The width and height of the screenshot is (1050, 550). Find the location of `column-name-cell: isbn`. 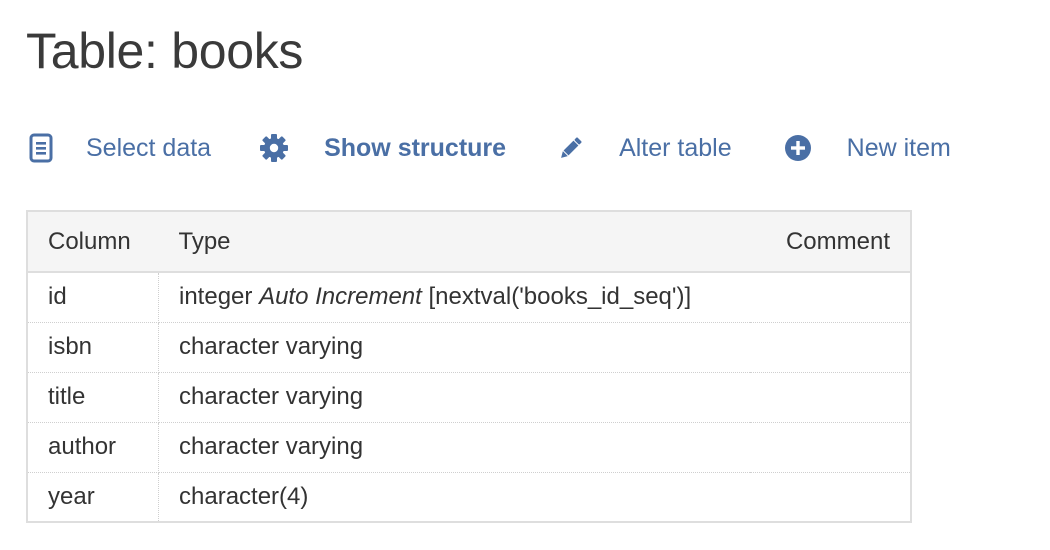

column-name-cell: isbn is located at coordinates (93, 347).